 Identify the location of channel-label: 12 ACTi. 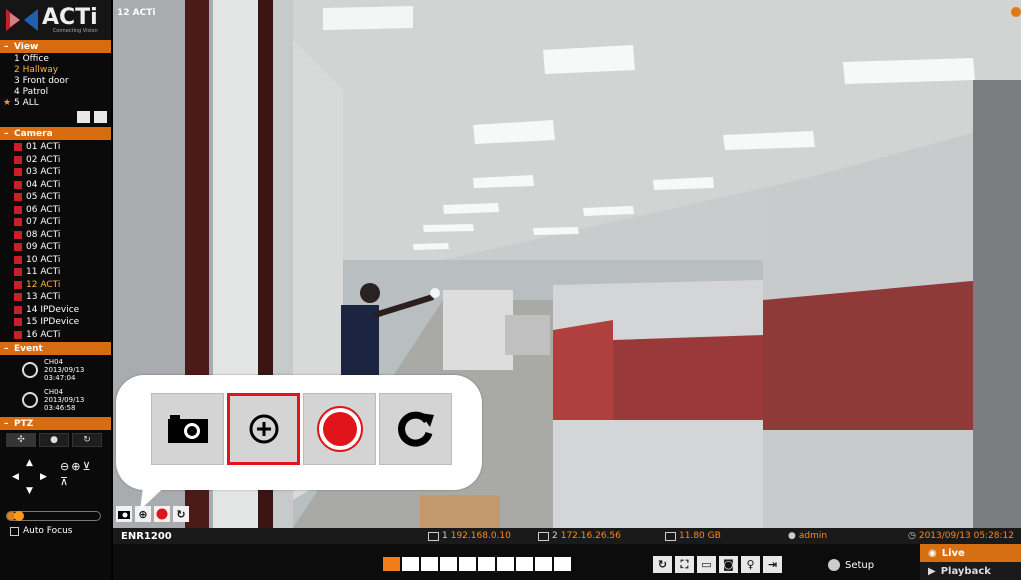
(136, 13).